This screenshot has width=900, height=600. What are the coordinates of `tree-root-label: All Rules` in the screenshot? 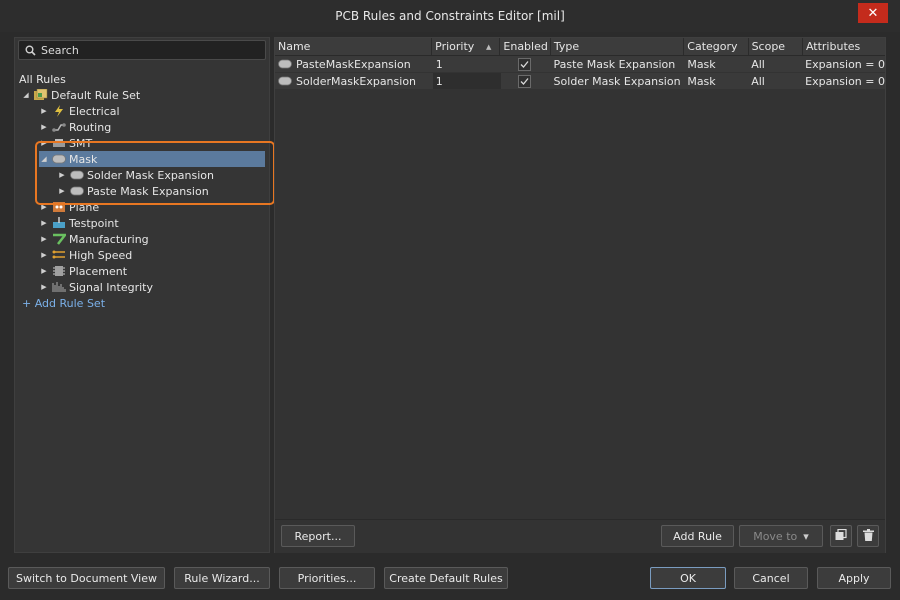 It's located at (42, 79).